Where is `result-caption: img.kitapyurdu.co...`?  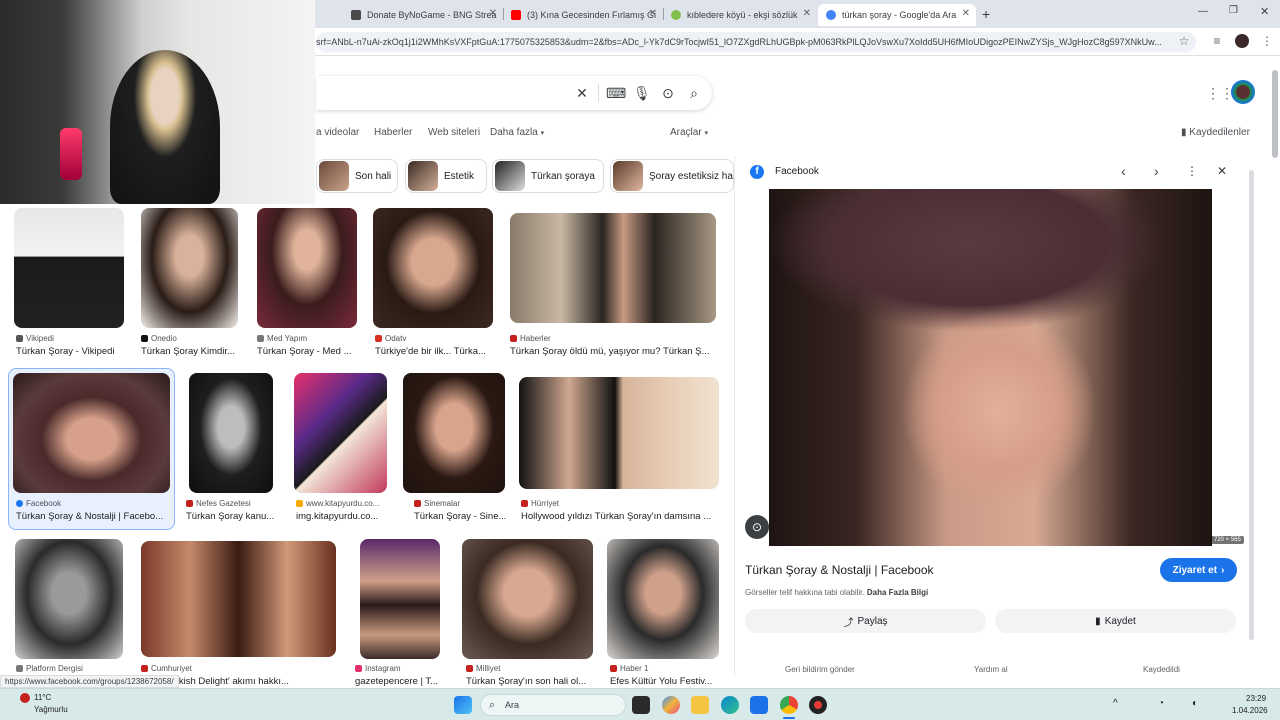
result-caption: img.kitapyurdu.co... is located at coordinates (342, 516).